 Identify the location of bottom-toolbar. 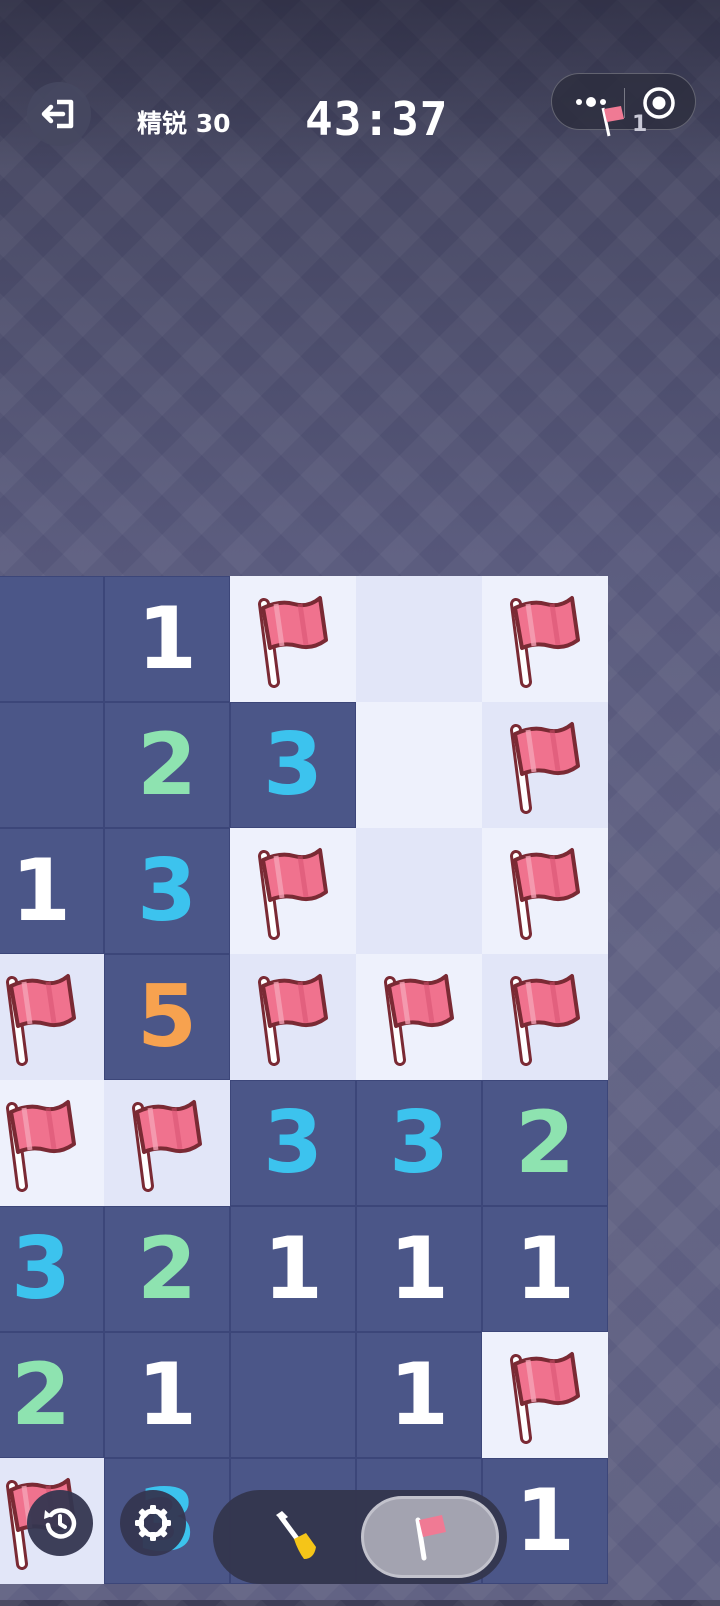
(360, 1545).